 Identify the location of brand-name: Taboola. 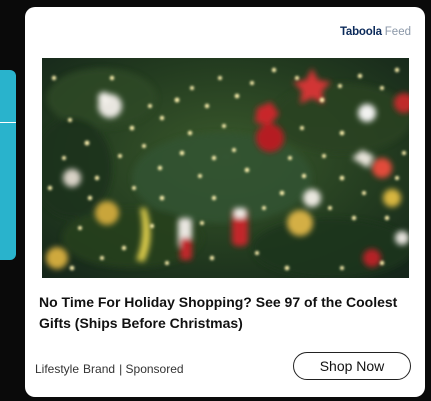
(360, 32).